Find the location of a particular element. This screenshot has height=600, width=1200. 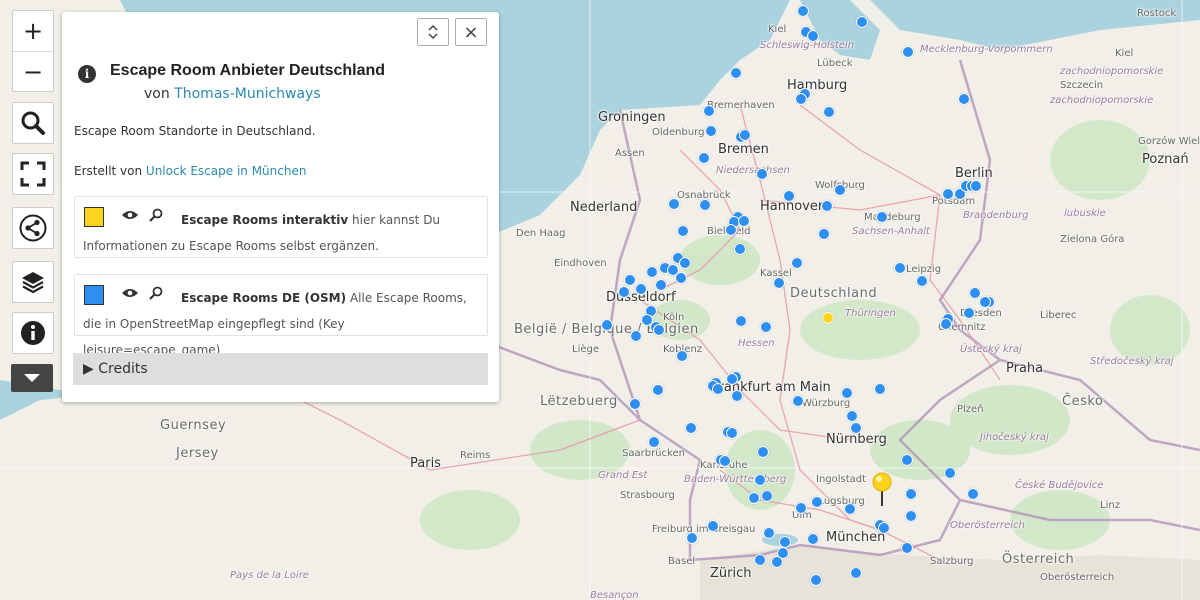

share-button is located at coordinates (33, 228).